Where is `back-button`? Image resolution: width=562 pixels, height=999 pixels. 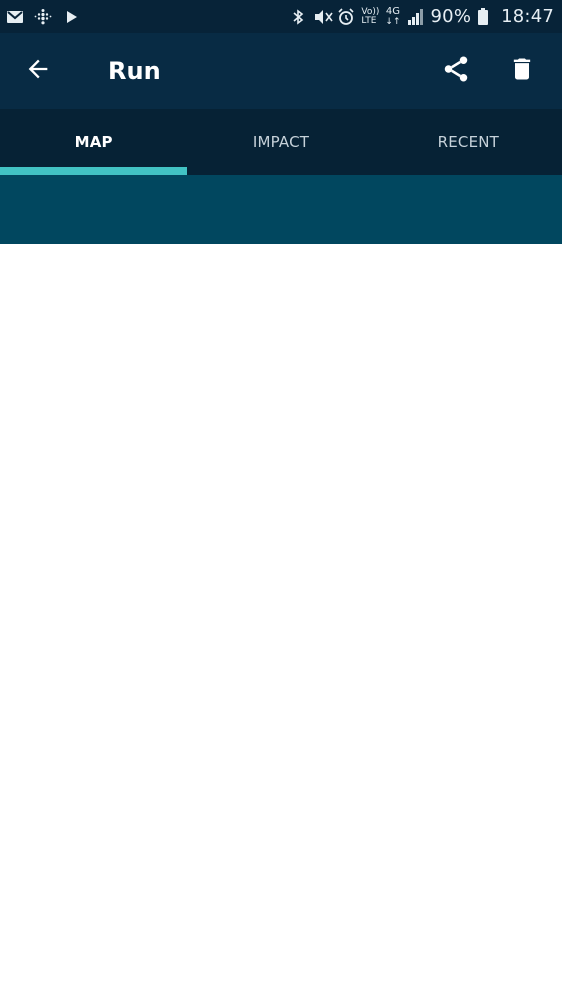
back-button is located at coordinates (38, 71).